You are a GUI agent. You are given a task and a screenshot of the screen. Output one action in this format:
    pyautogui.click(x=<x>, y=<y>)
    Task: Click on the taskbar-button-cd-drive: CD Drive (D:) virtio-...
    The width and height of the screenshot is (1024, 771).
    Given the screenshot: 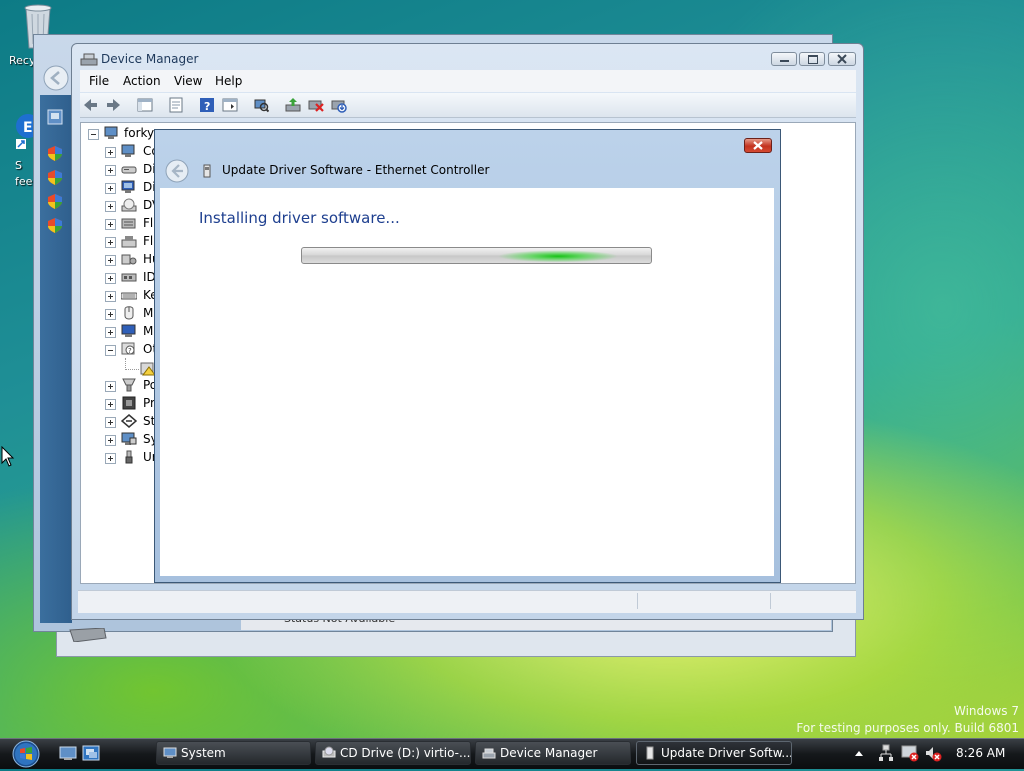 What is the action you would take?
    pyautogui.click(x=393, y=753)
    